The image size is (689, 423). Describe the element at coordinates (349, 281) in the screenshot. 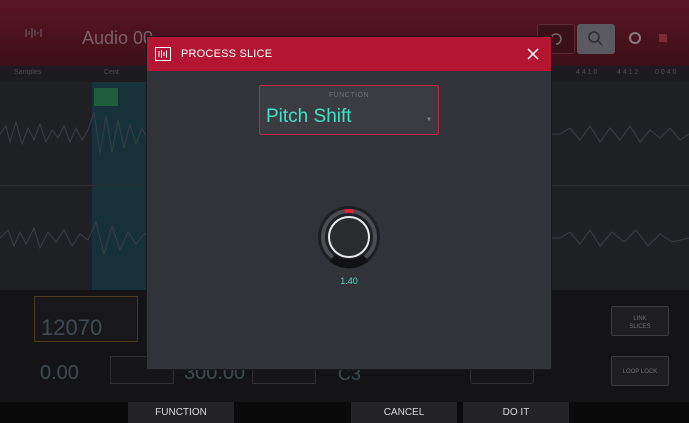

I see `knob-value: 1.40` at that location.